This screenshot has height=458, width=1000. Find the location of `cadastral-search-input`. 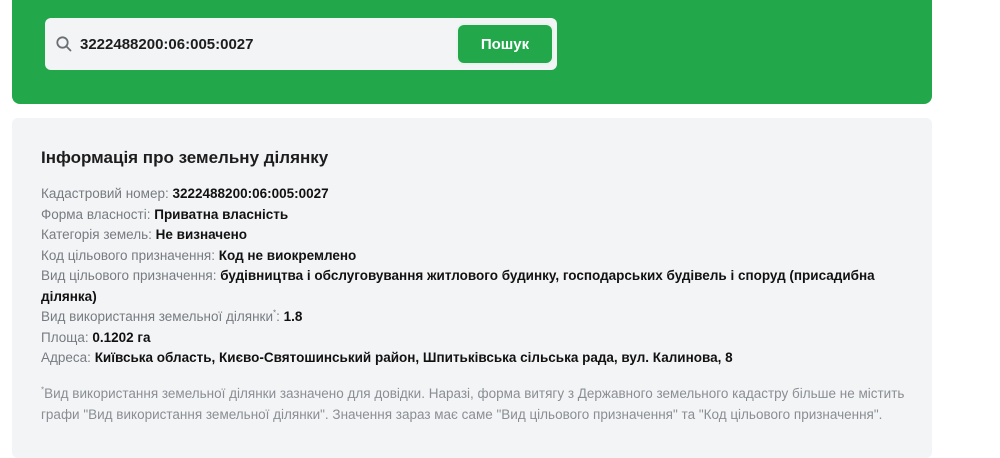

cadastral-search-input is located at coordinates (280, 44).